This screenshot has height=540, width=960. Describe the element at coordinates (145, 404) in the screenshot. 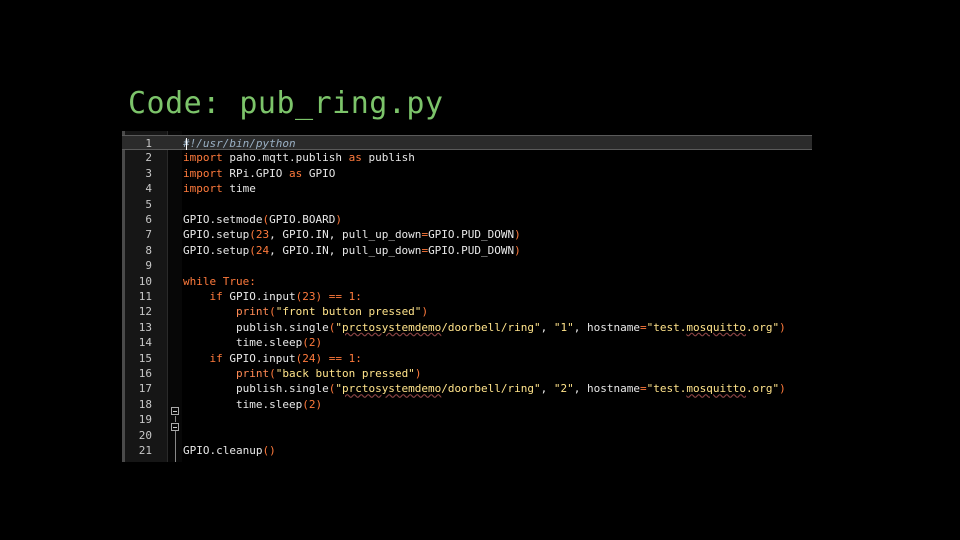

I see `line-number: 18` at that location.